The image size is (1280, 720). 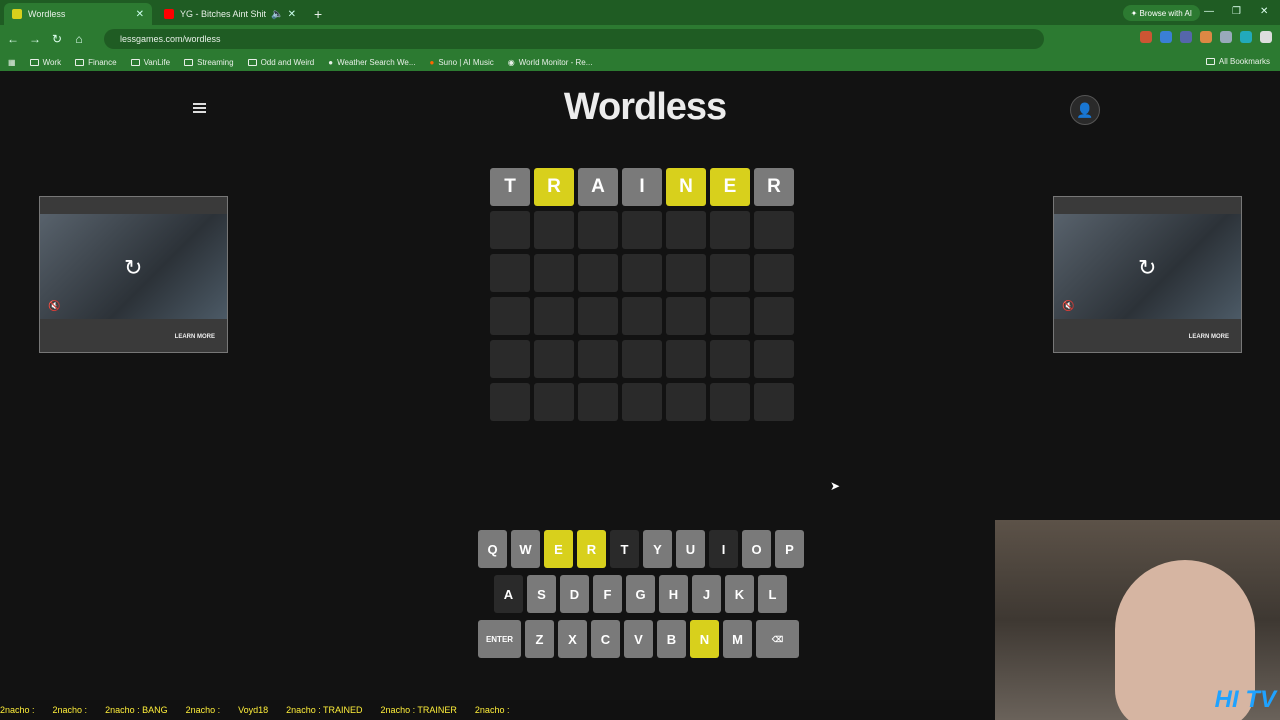 What do you see at coordinates (525, 549) in the screenshot?
I see `key-w: W` at bounding box center [525, 549].